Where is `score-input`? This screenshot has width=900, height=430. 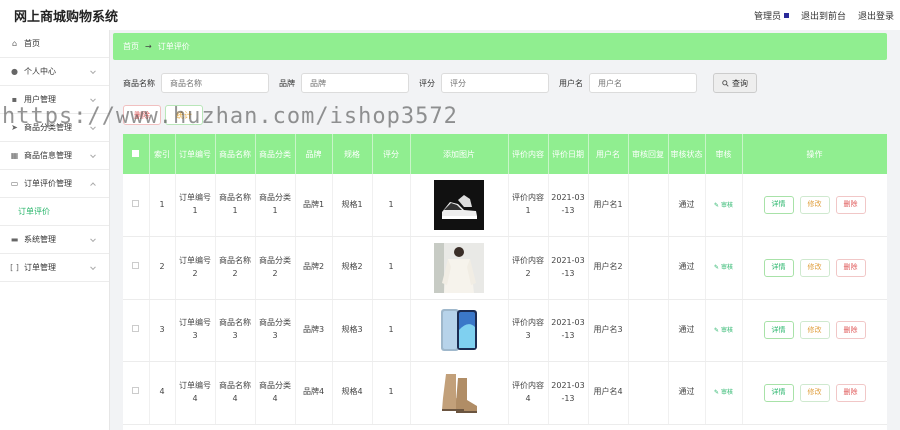 score-input is located at coordinates (495, 83).